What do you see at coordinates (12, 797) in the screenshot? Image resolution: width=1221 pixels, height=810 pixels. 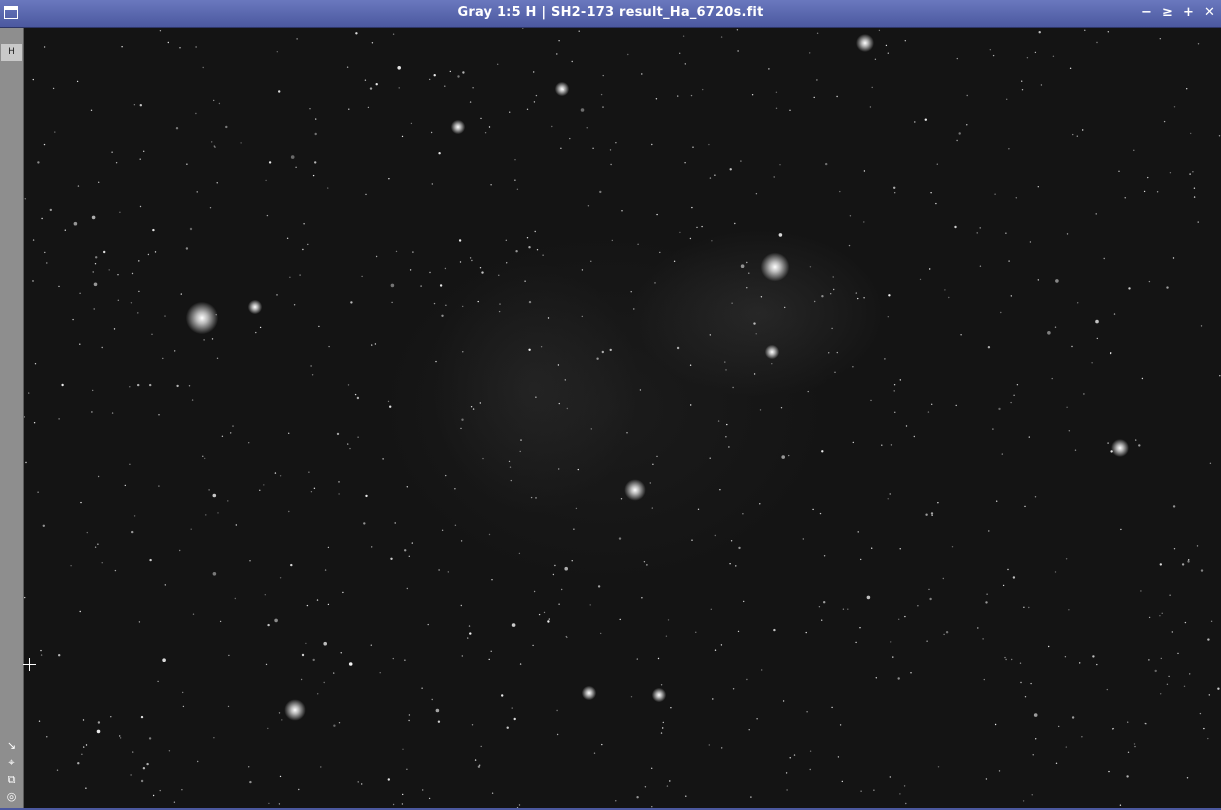 I see `target-icon: ◎` at bounding box center [12, 797].